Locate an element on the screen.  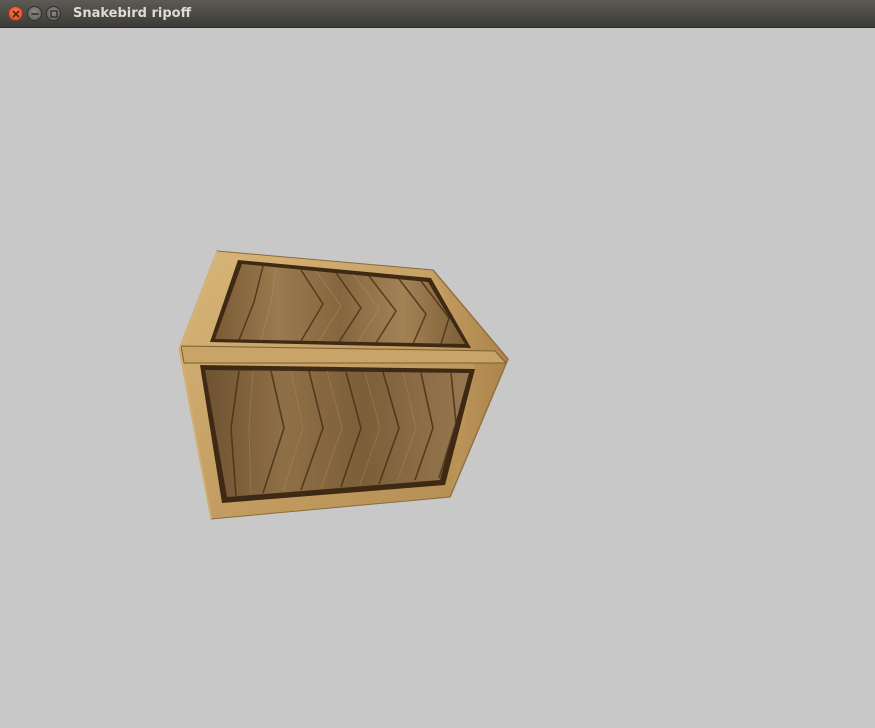
close-icon is located at coordinates (15, 13).